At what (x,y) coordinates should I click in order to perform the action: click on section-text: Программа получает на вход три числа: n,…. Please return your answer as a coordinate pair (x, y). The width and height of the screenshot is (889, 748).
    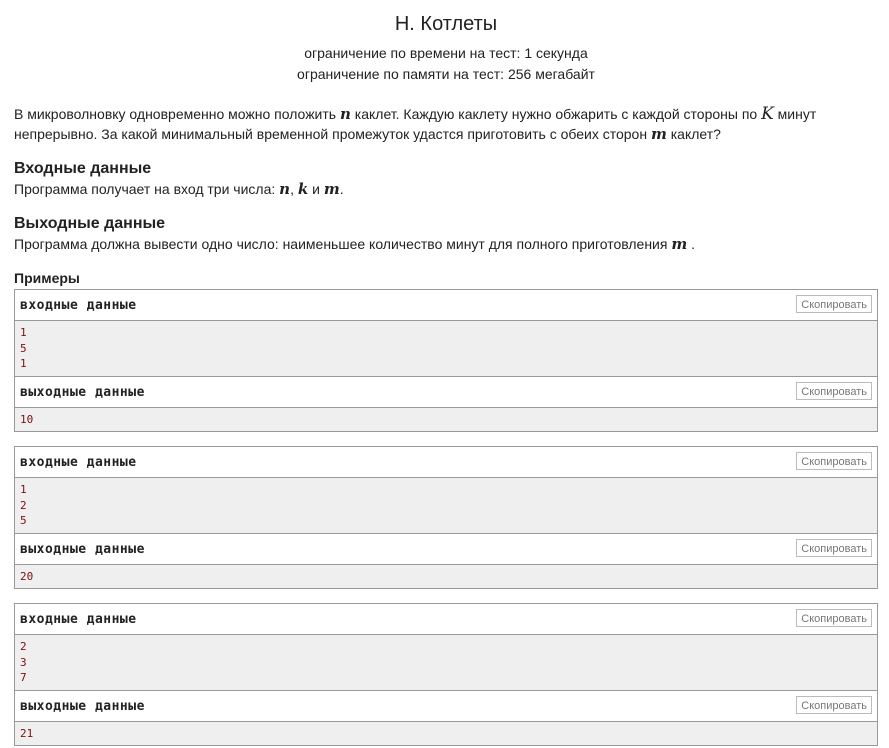
    Looking at the image, I should click on (446, 189).